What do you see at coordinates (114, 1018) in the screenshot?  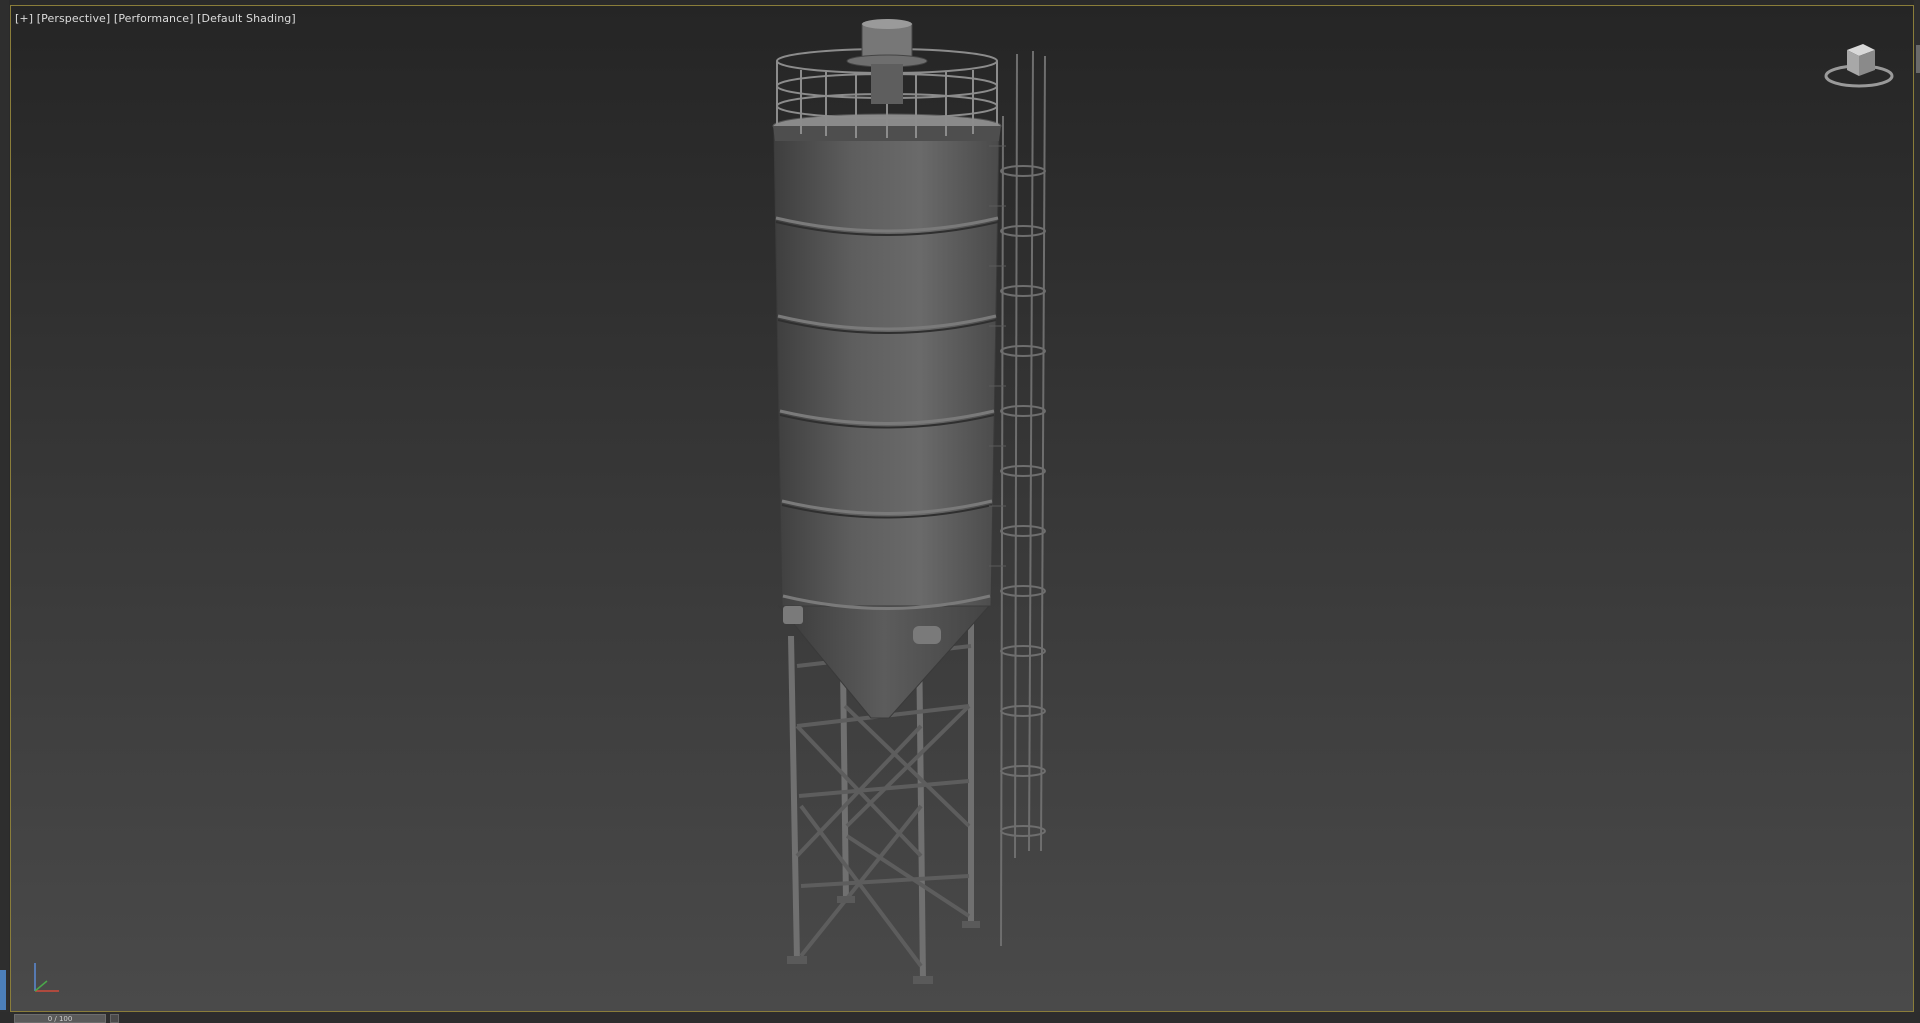 I see `next-frame-button` at bounding box center [114, 1018].